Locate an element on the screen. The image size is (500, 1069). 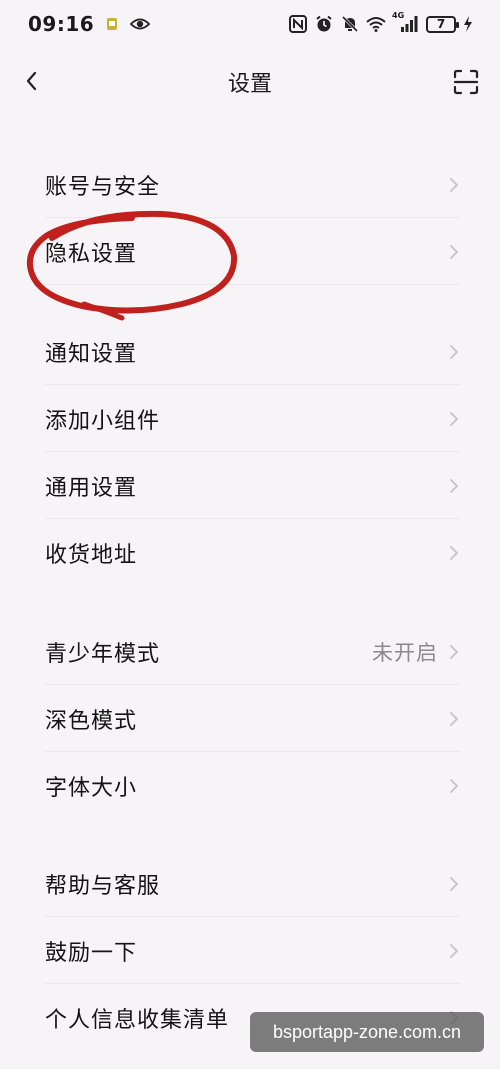
settings-item-privacy: 隐私设置 is located at coordinates (250, 251).